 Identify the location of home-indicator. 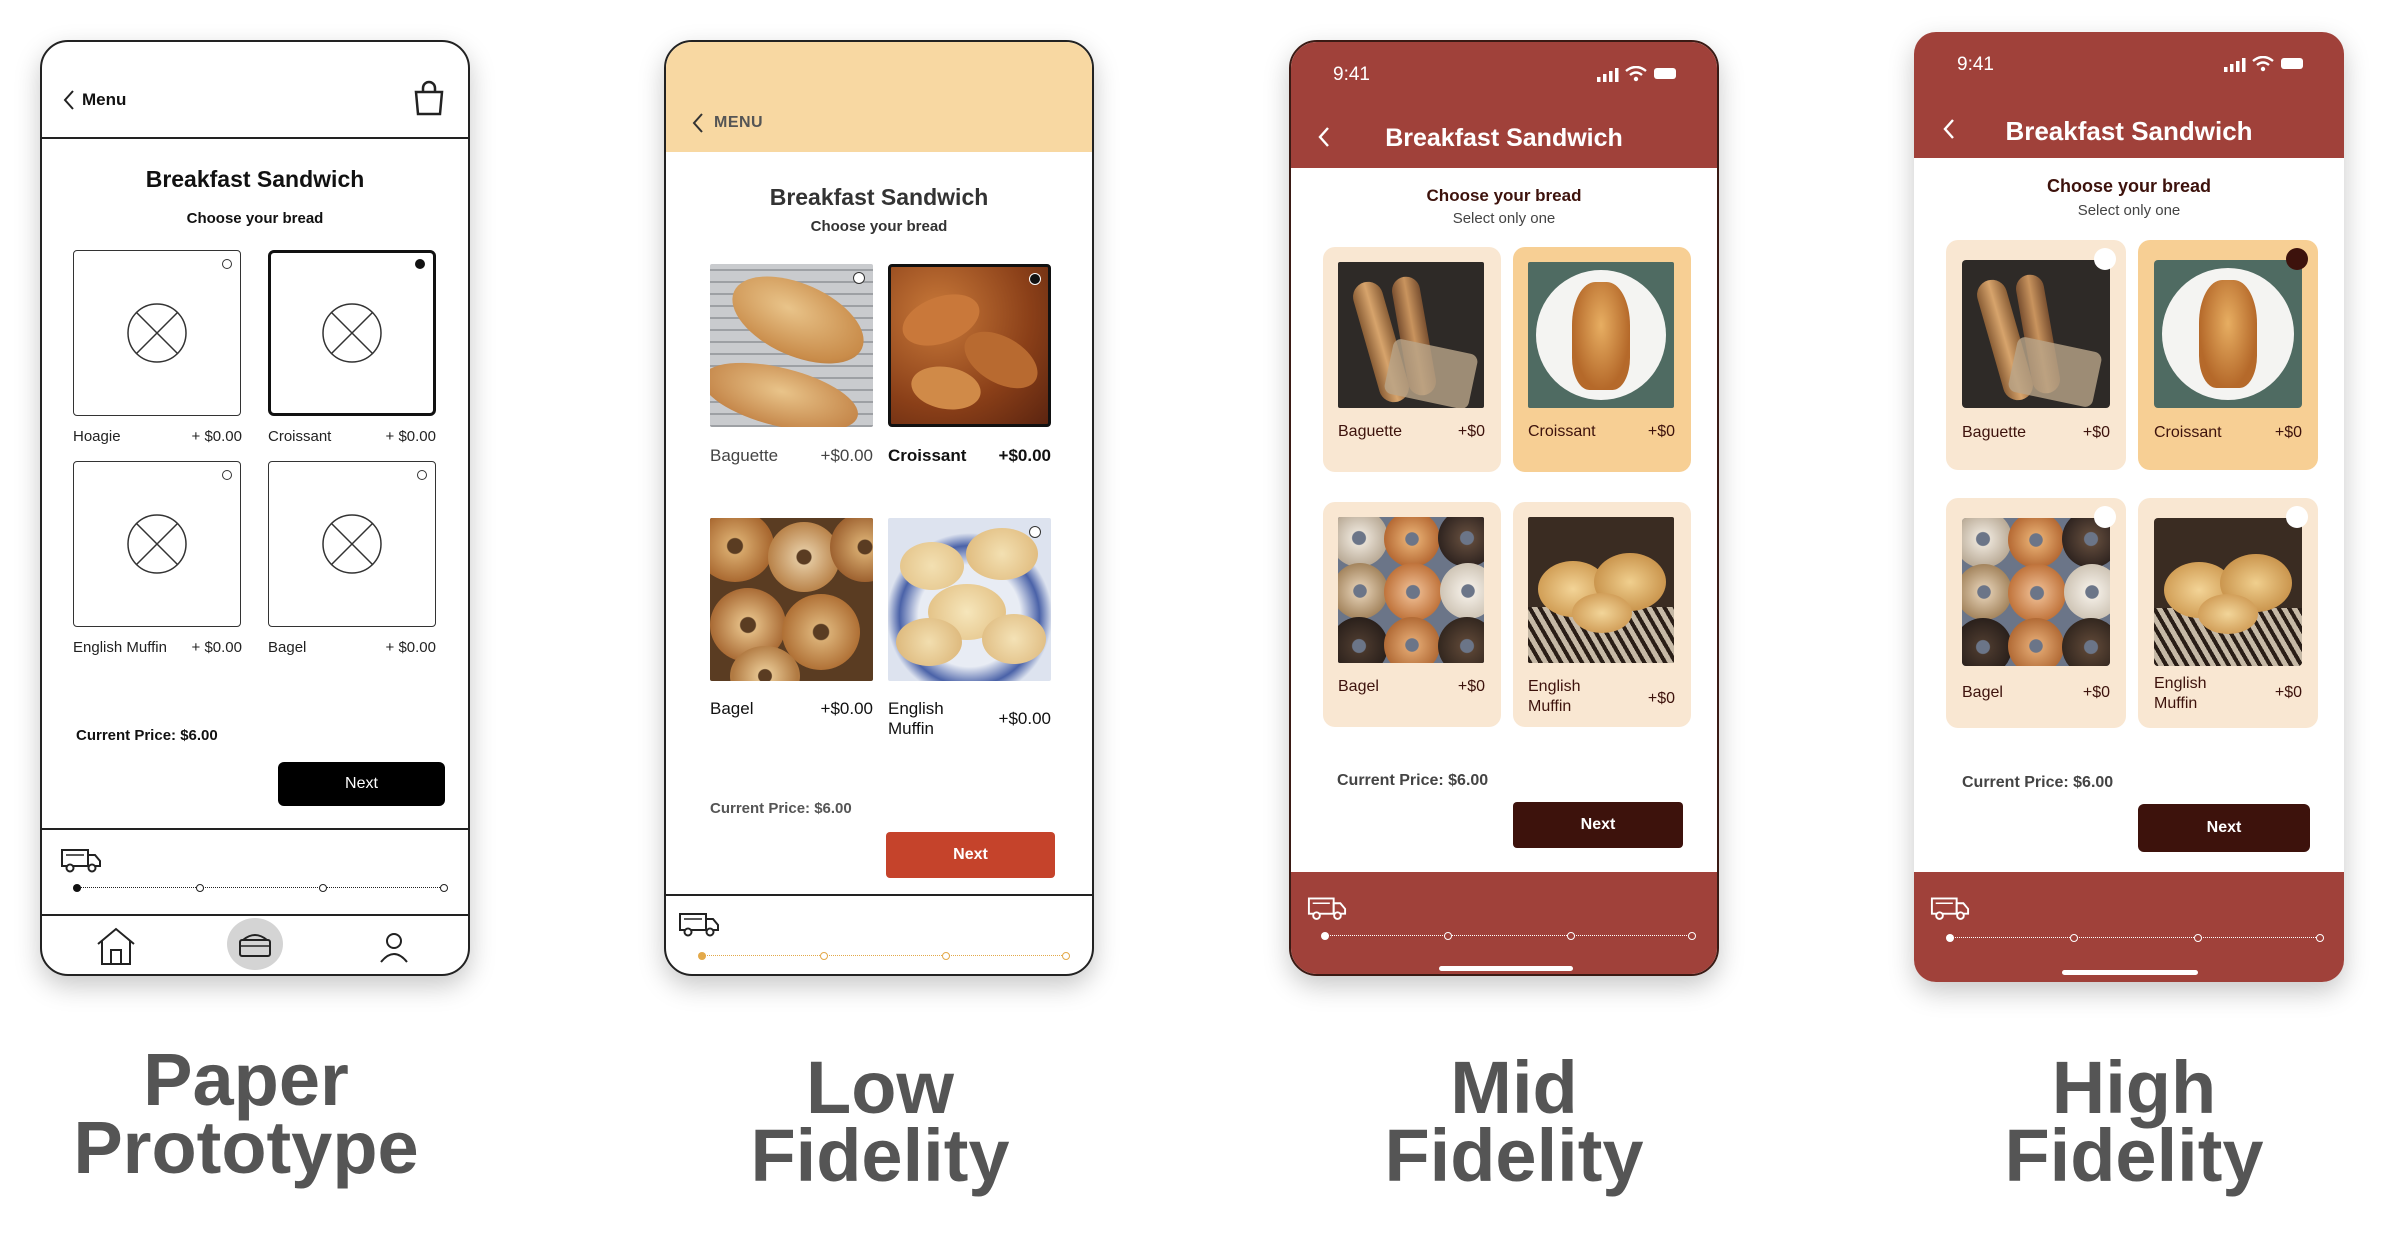
(2130, 972).